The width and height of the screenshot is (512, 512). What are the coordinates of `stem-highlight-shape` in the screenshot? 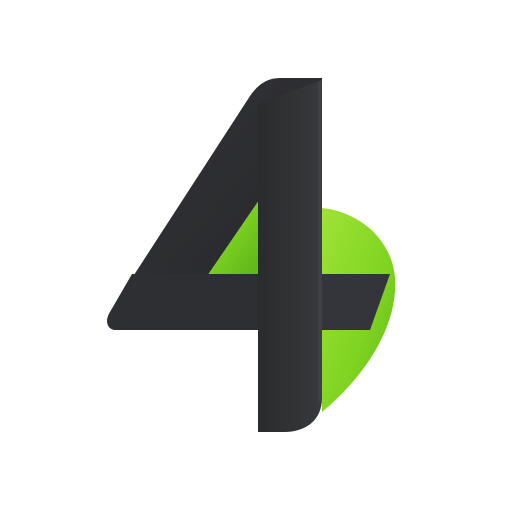 It's located at (320, 242).